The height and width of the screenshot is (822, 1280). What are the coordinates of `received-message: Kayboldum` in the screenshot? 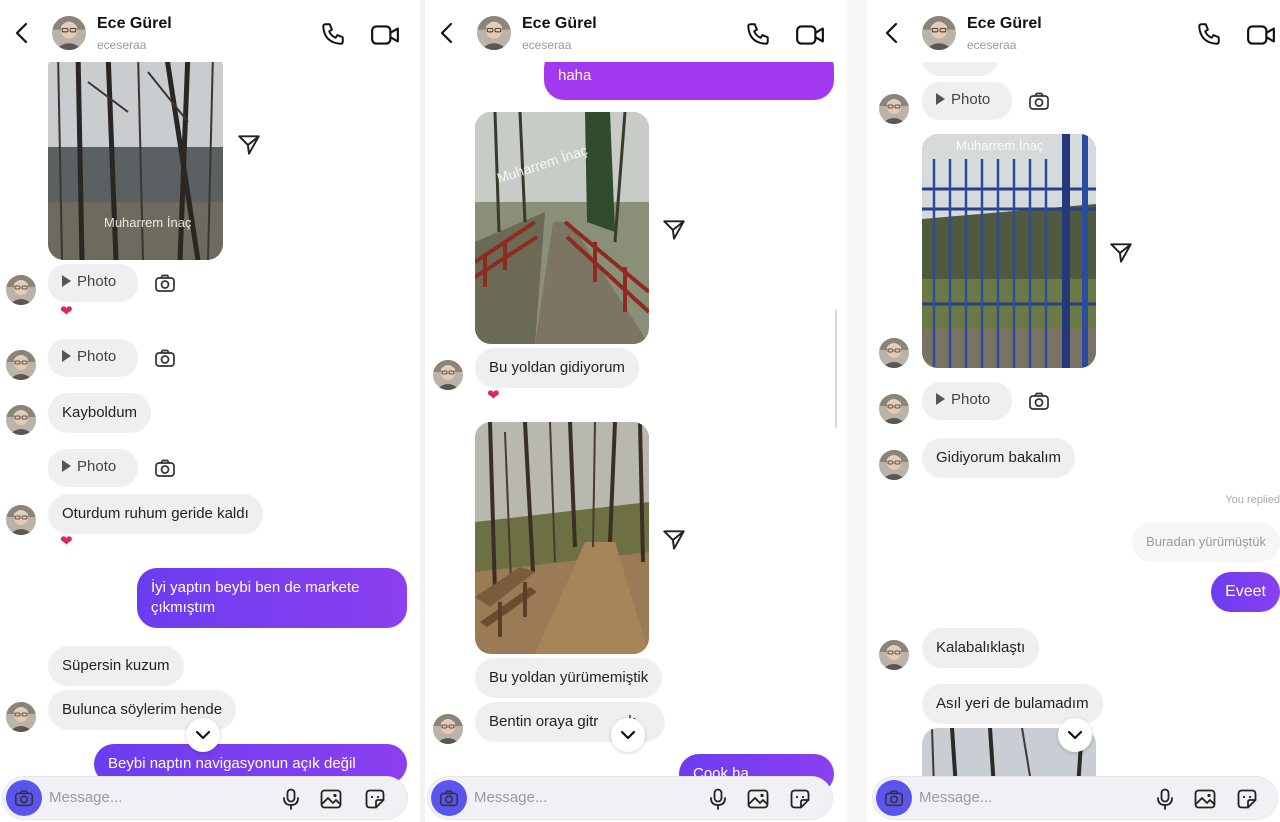 It's located at (100, 413).